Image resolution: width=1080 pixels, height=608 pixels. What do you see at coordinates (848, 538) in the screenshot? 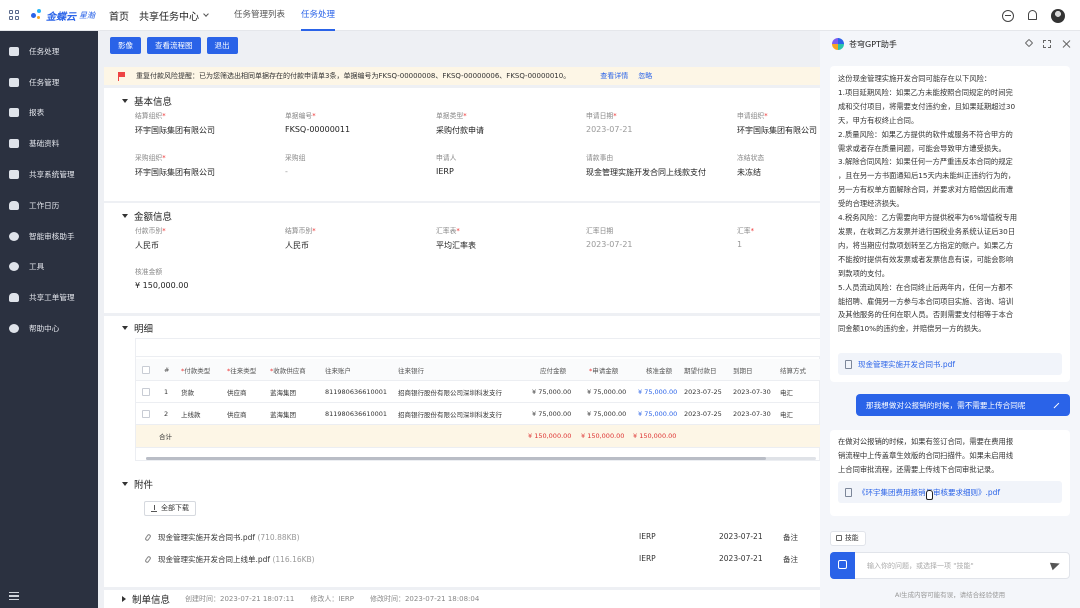
I see `skills-button: 技能` at bounding box center [848, 538].